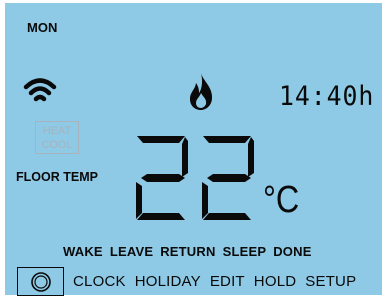  Describe the element at coordinates (168, 281) in the screenshot. I see `menu-holiday: HOLIDAY` at that location.